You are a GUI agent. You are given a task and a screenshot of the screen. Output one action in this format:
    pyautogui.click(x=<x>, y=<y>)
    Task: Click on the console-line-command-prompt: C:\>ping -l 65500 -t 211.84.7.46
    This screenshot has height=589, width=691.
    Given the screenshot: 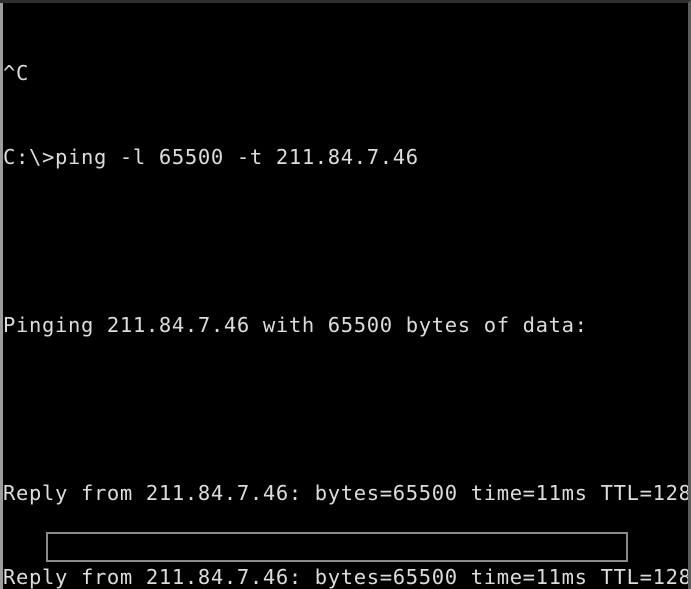 What is the action you would take?
    pyautogui.click(x=344, y=157)
    